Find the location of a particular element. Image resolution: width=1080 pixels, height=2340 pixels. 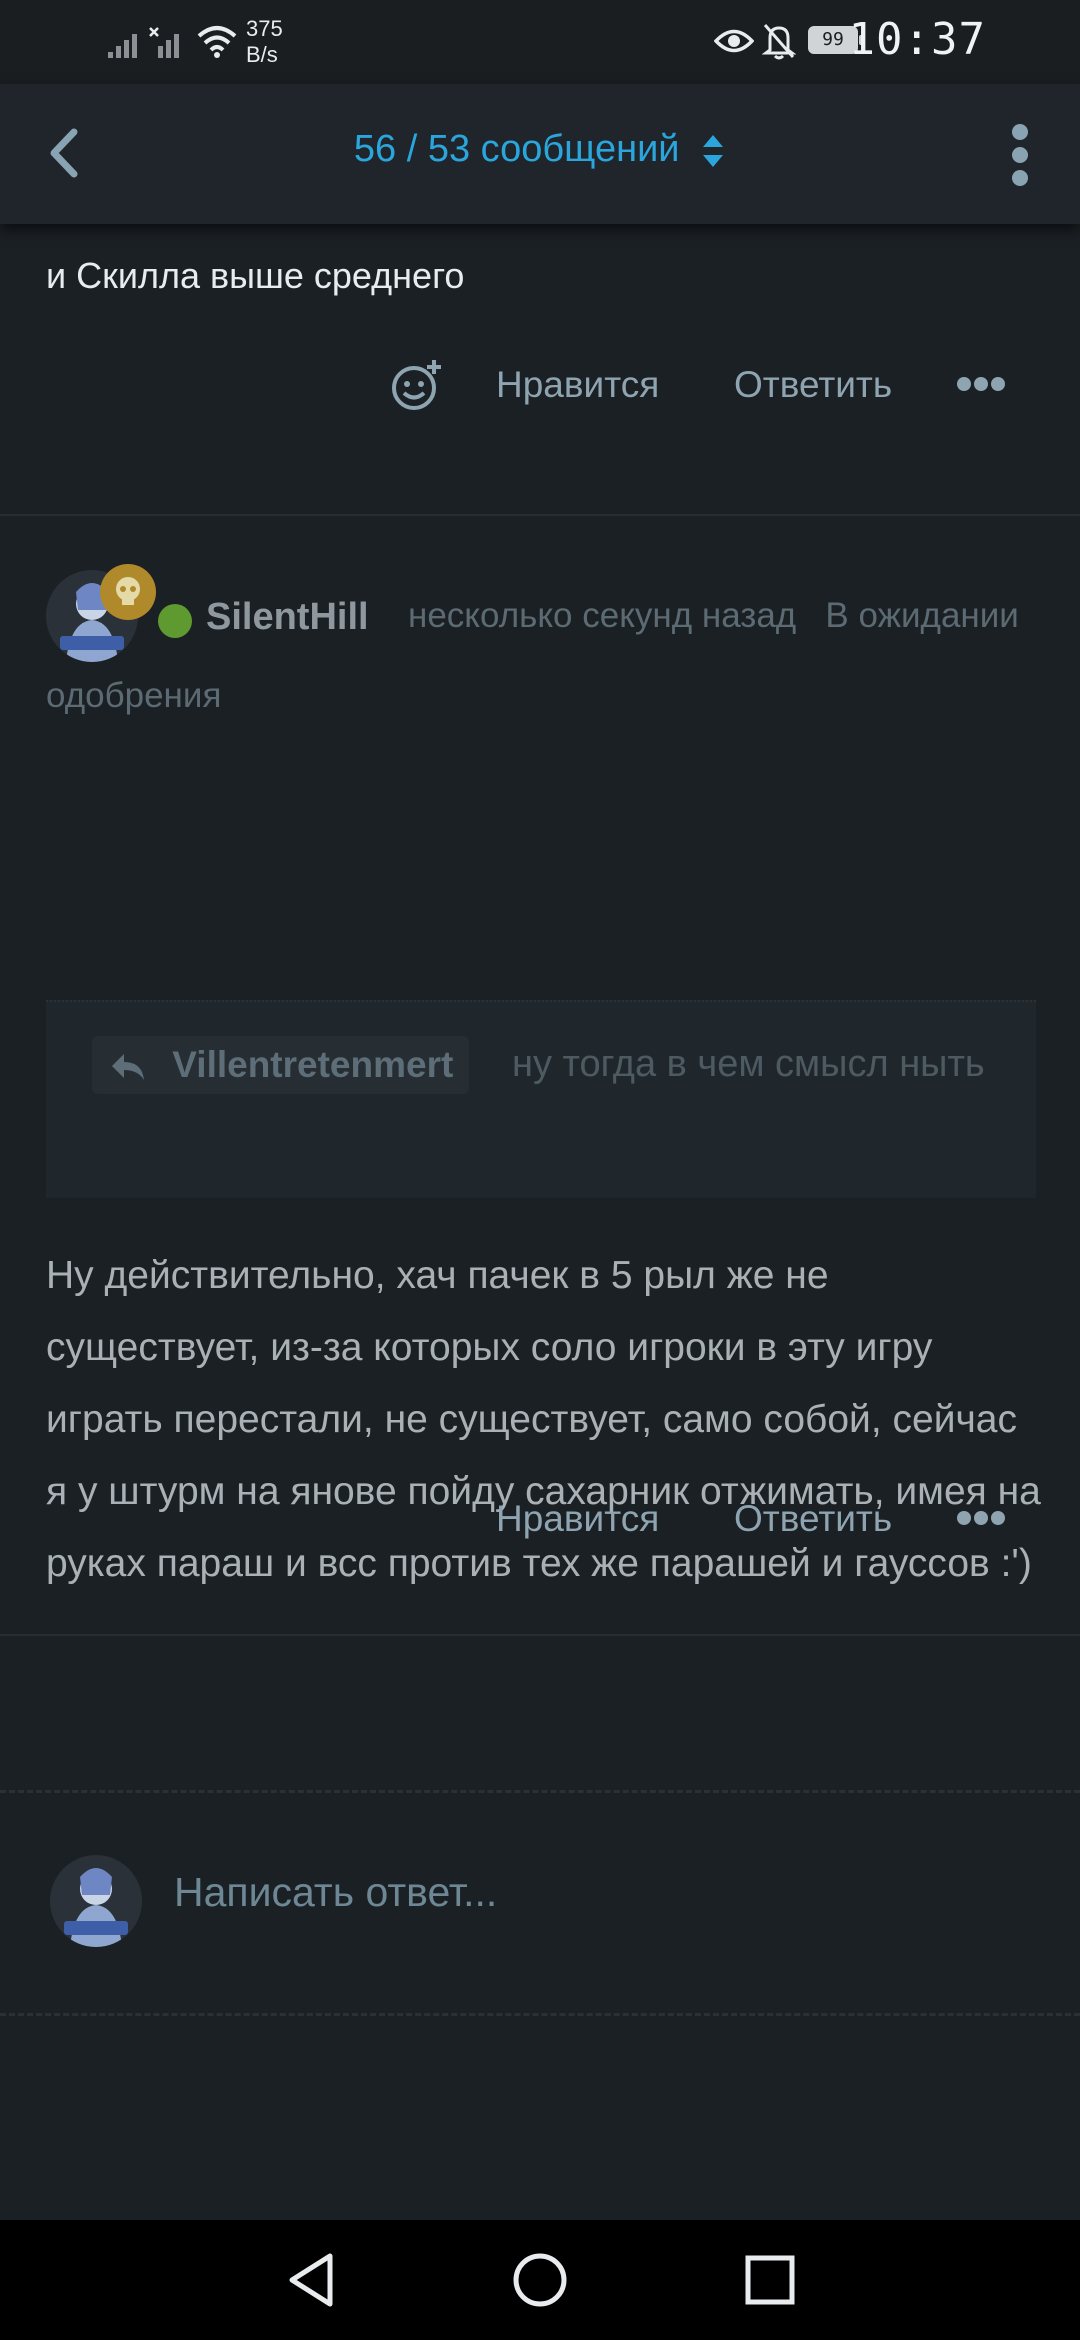

nav-recents-icon is located at coordinates (770, 2280).